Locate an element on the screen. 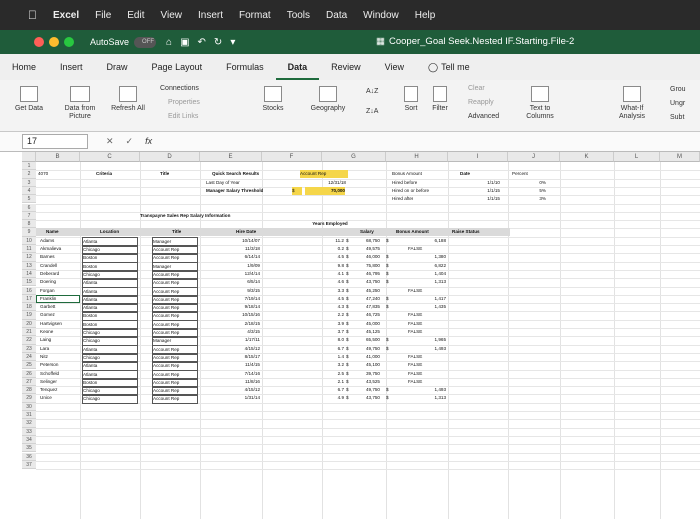 The image size is (700, 519). employee-bonus: 1,965 is located at coordinates (429, 340).